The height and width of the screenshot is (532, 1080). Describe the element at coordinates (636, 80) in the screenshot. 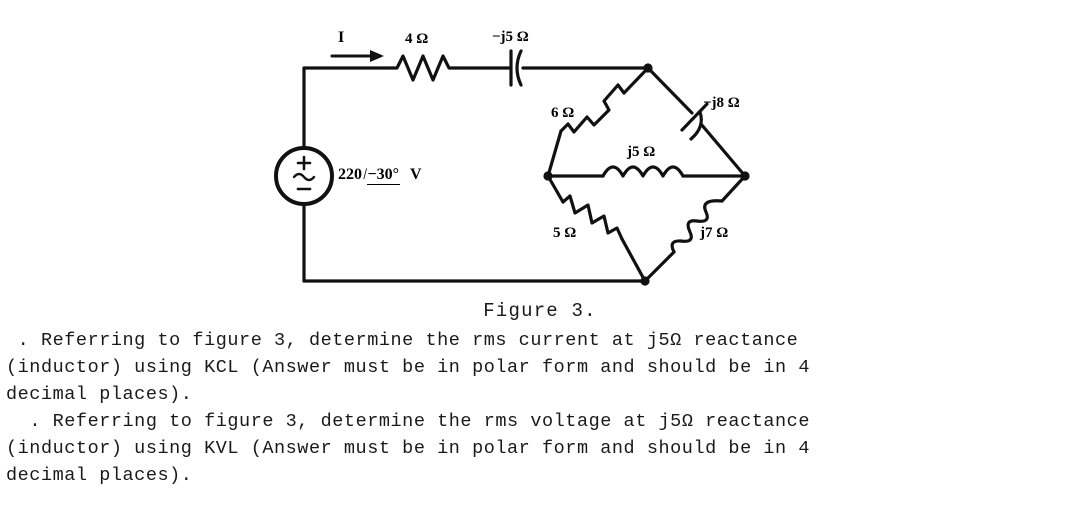

I see `wire-diamond-ul-a` at that location.